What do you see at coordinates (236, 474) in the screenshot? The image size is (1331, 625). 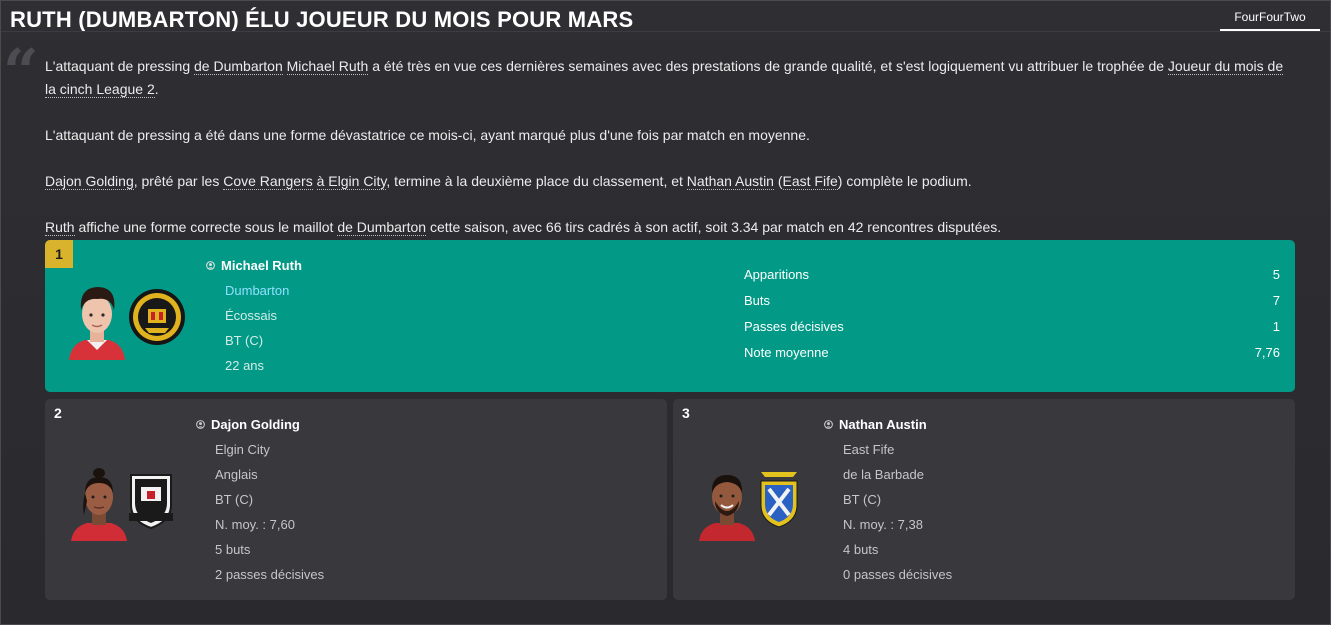 I see `player-nationality: Anglais` at bounding box center [236, 474].